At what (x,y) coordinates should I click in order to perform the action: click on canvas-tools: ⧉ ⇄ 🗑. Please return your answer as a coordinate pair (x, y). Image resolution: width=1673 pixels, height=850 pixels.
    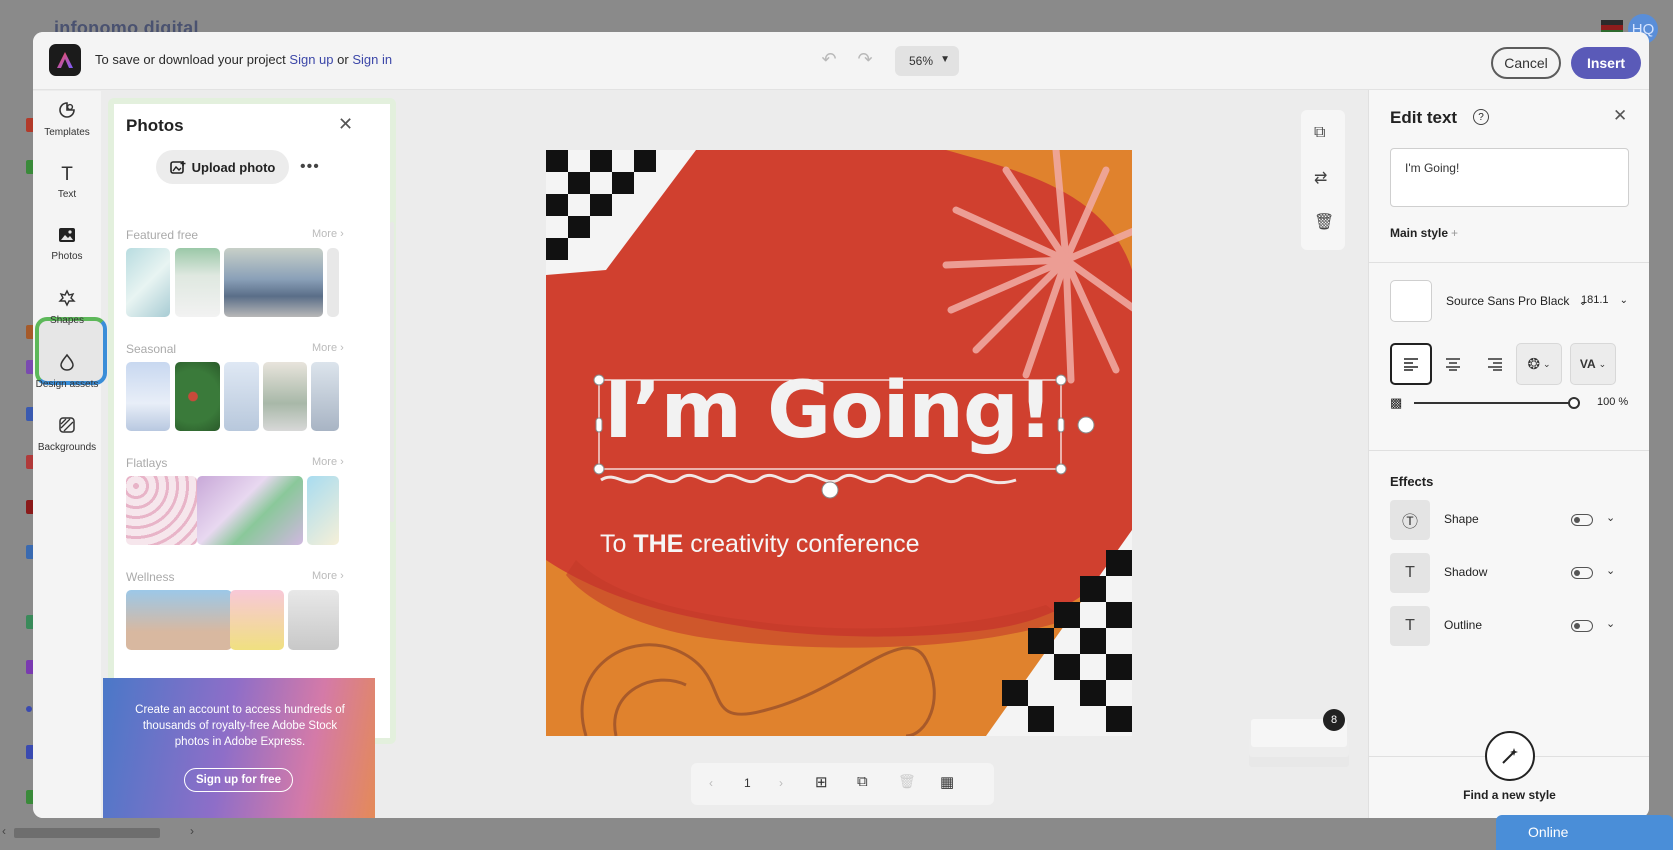
    Looking at the image, I should click on (1323, 180).